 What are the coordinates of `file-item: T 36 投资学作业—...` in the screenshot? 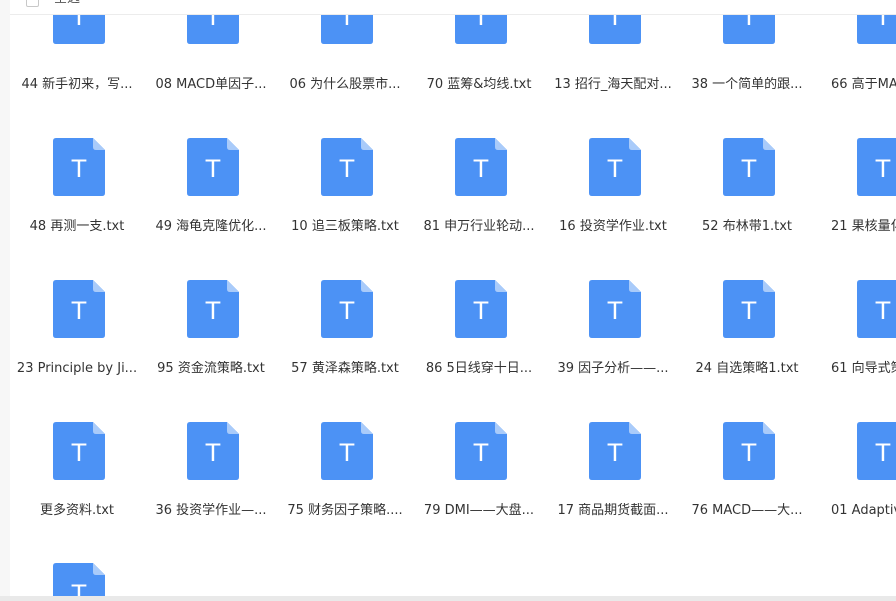 It's located at (211, 259).